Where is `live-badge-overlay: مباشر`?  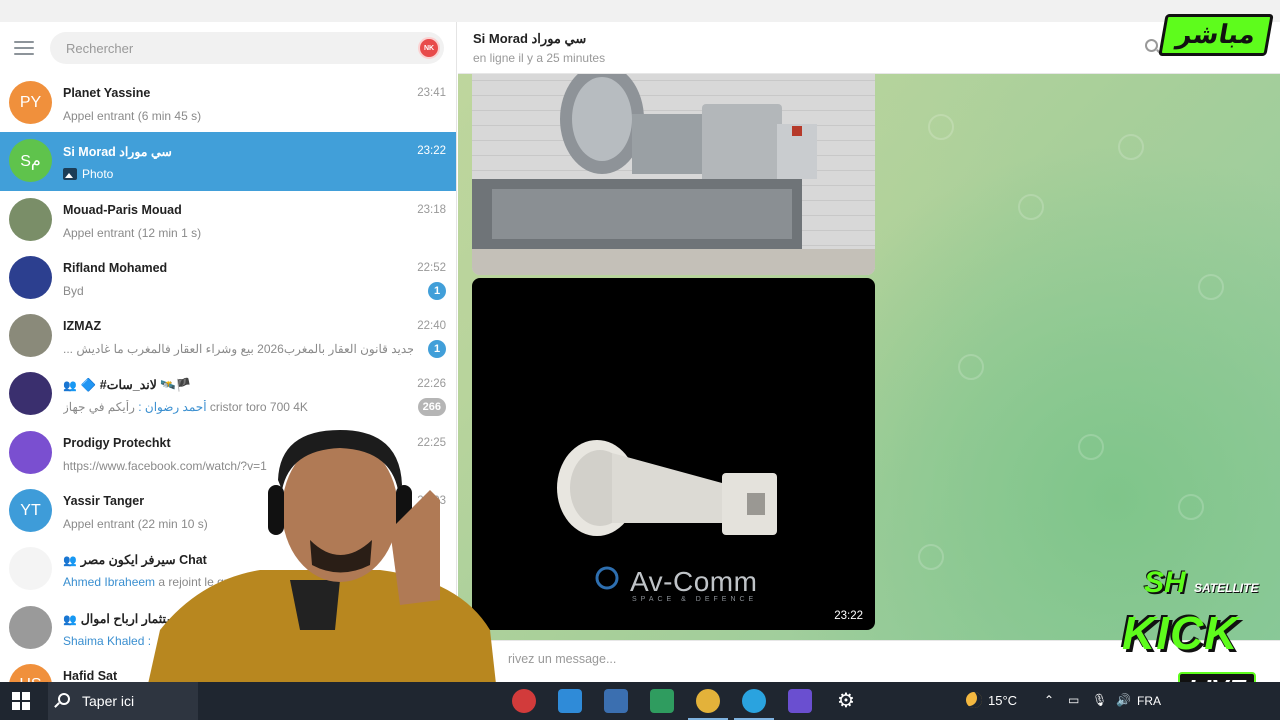
live-badge-overlay: مباشر is located at coordinates (1216, 35).